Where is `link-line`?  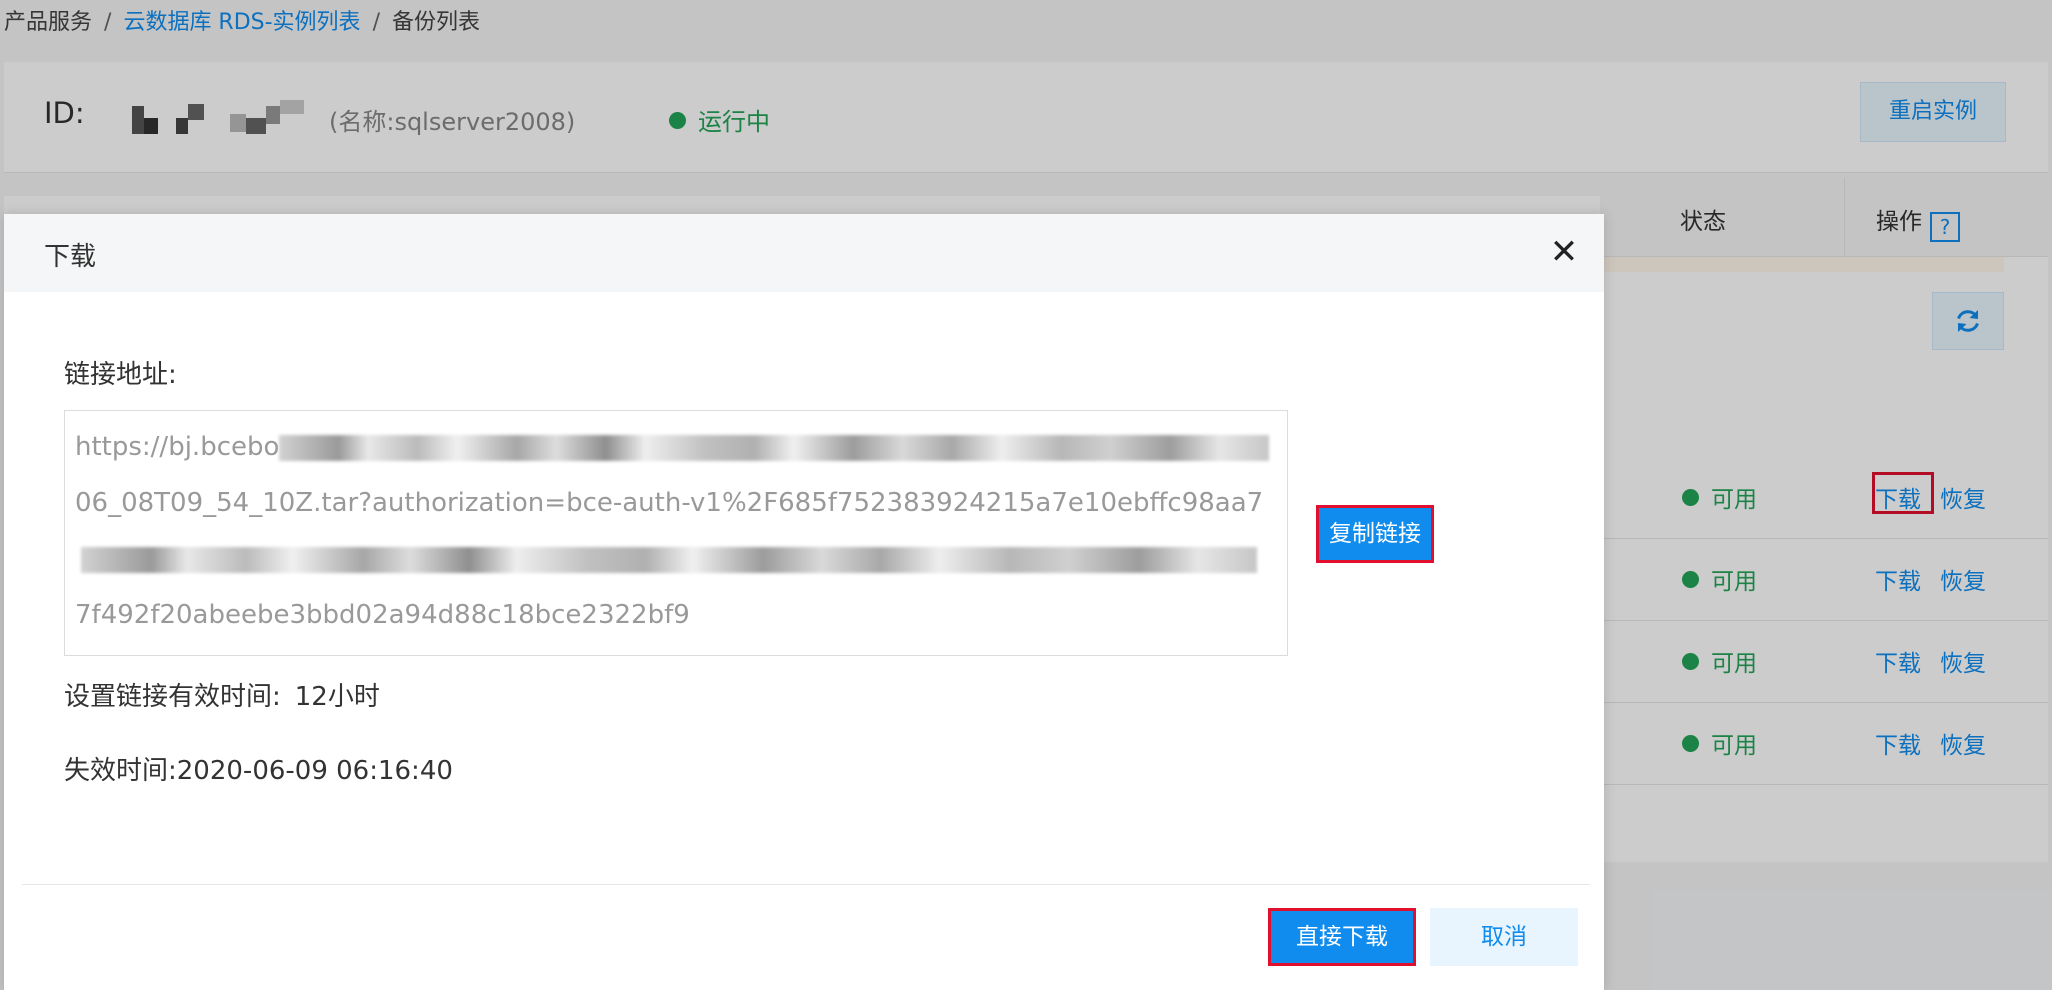
link-line is located at coordinates (676, 559).